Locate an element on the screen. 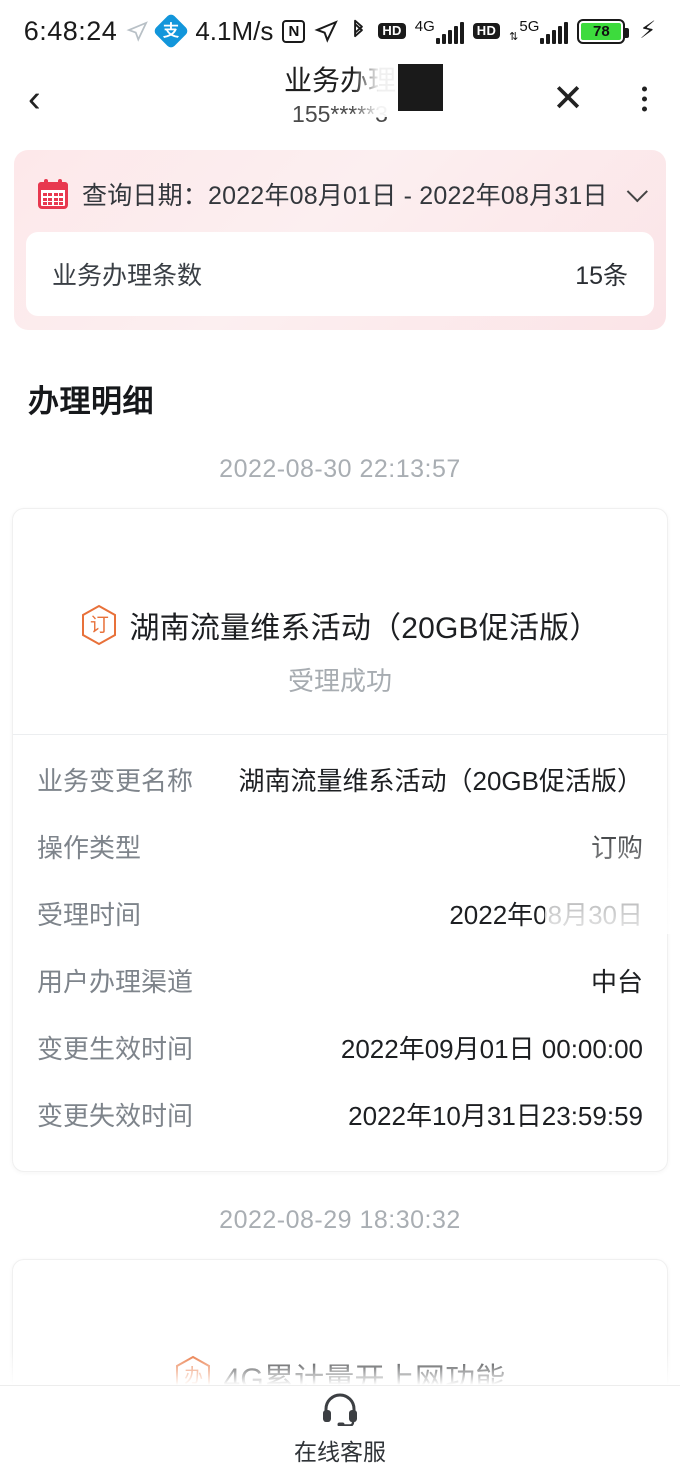 The width and height of the screenshot is (680, 1473). record-card: 办 4G累计量开上网功能 is located at coordinates (340, 1329).